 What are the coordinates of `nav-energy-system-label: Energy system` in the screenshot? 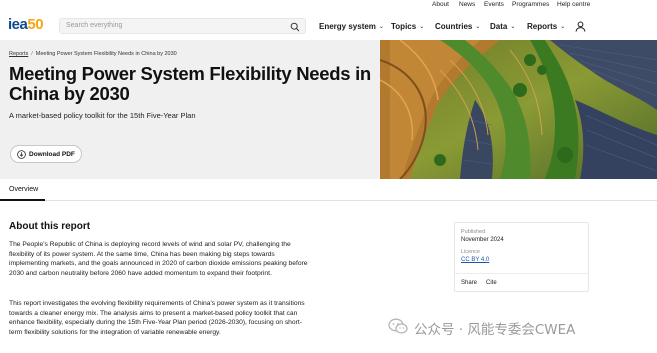 It's located at (347, 26).